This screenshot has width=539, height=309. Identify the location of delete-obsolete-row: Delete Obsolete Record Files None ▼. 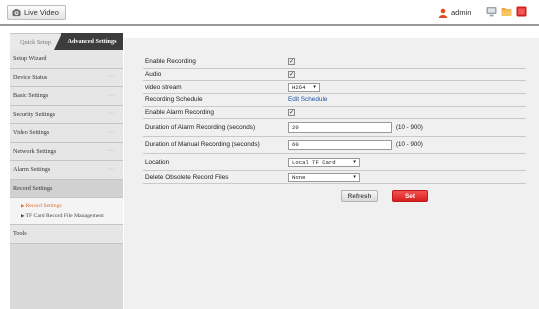
(334, 178).